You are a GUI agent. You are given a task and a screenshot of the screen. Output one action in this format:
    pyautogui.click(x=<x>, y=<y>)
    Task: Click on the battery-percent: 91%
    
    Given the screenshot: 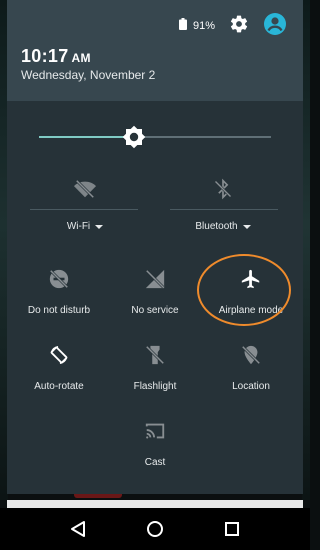 What is the action you would take?
    pyautogui.click(x=203, y=26)
    